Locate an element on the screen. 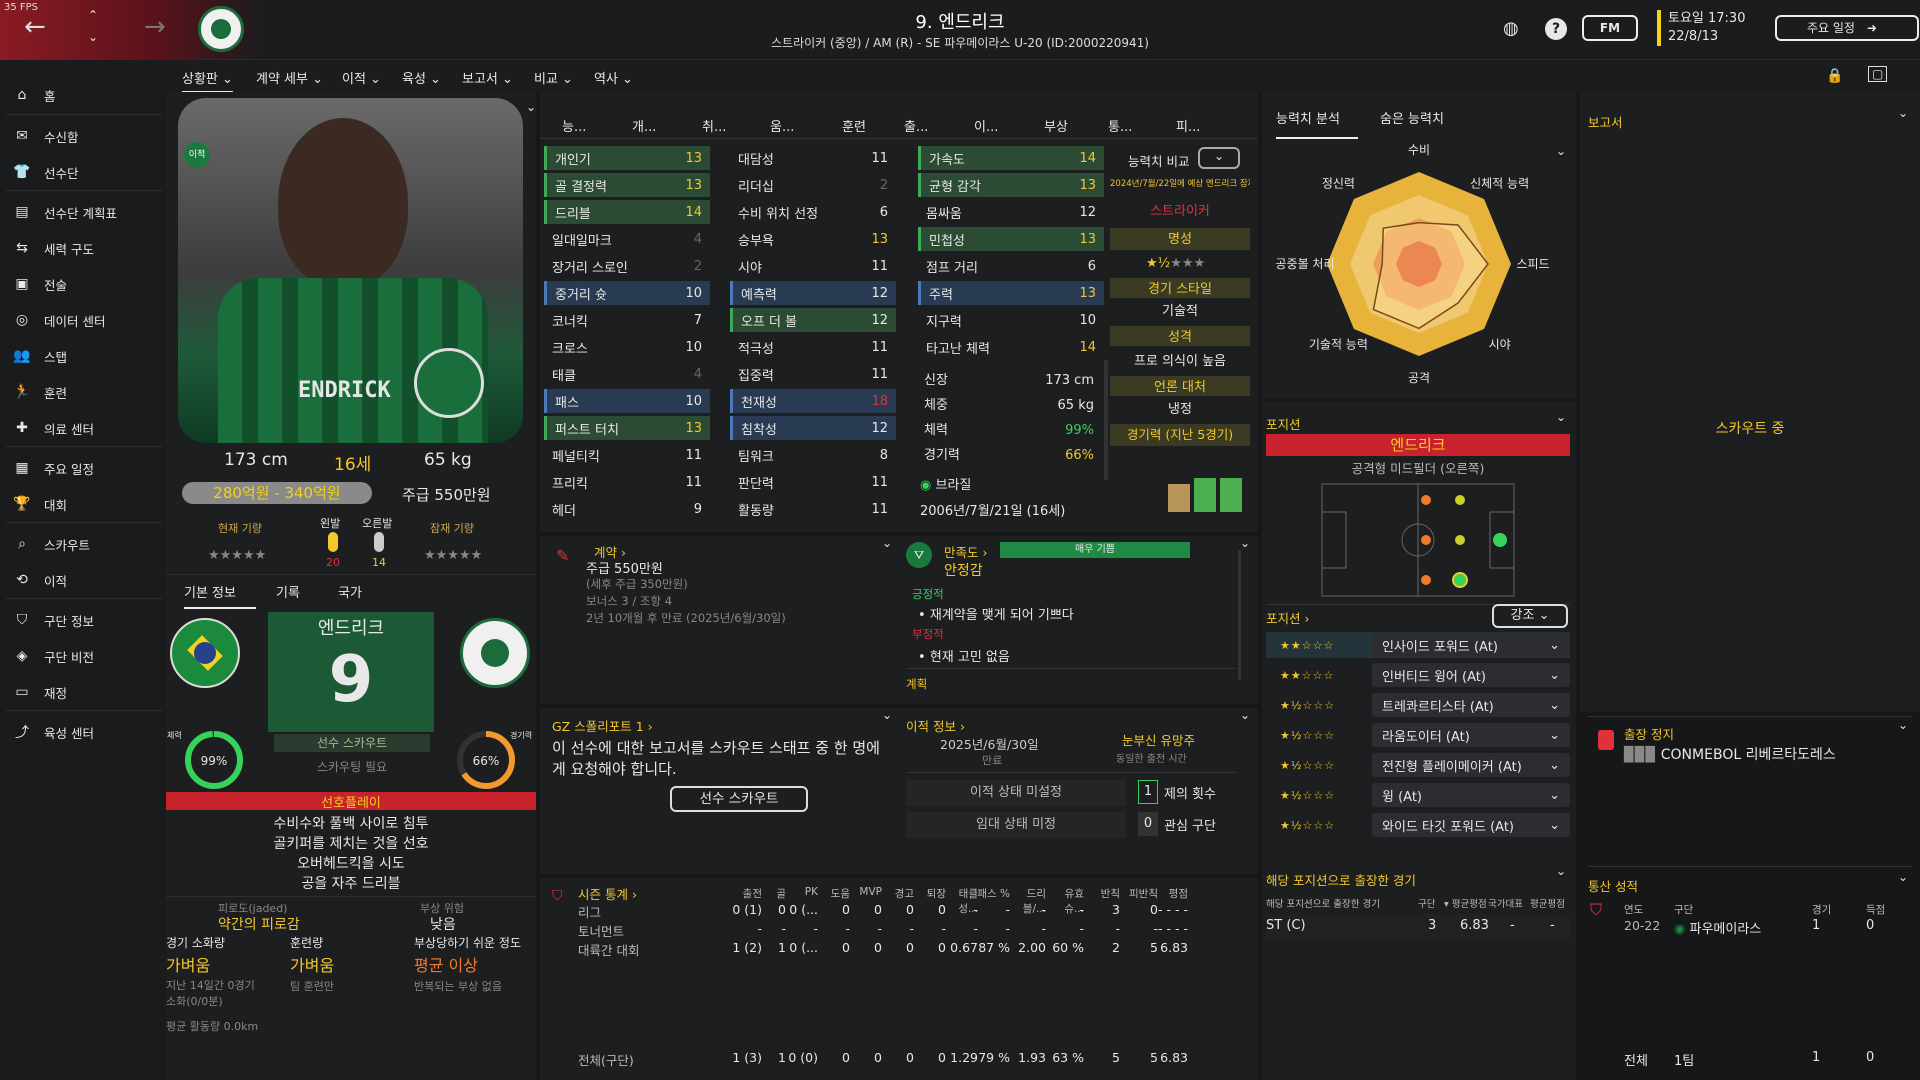 The width and height of the screenshot is (1920, 1080). attribute-row: 가속도 14 is located at coordinates (1011, 158).